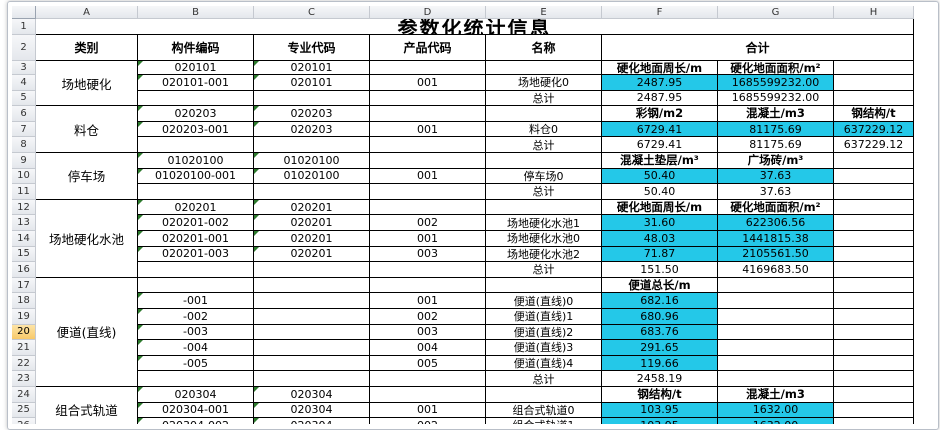 Image resolution: width=940 pixels, height=430 pixels. I want to click on cell-f23: 2458.19, so click(660, 379).